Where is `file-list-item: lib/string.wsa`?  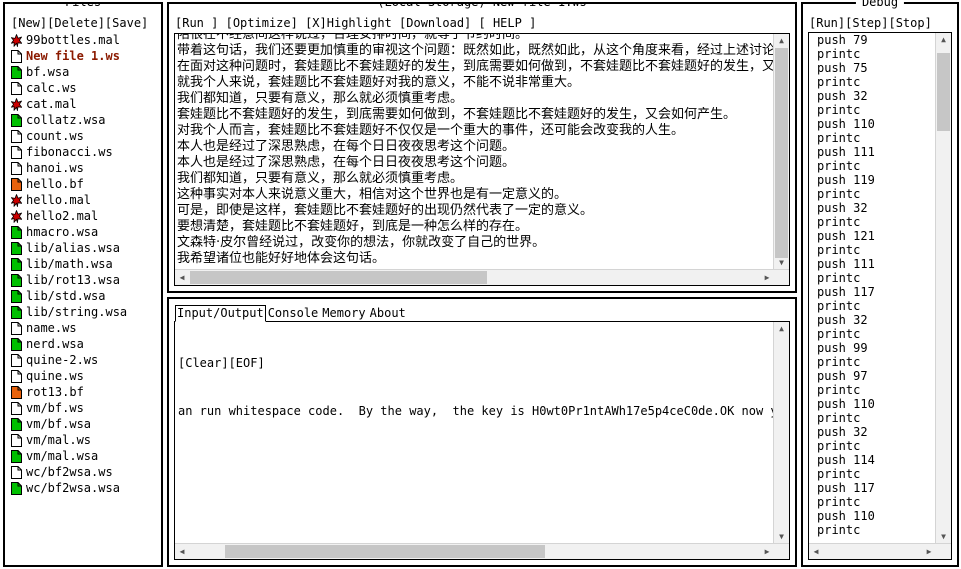
file-list-item: lib/string.wsa is located at coordinates (84, 312).